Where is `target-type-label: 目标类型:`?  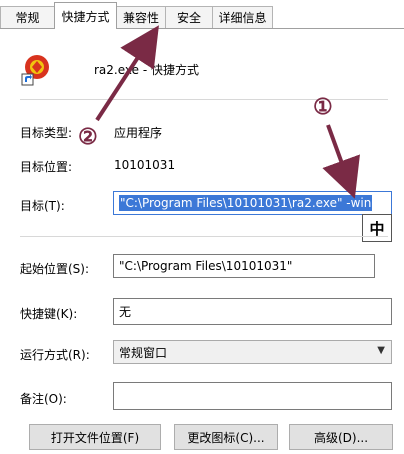
target-type-label: 目标类型: is located at coordinates (46, 133).